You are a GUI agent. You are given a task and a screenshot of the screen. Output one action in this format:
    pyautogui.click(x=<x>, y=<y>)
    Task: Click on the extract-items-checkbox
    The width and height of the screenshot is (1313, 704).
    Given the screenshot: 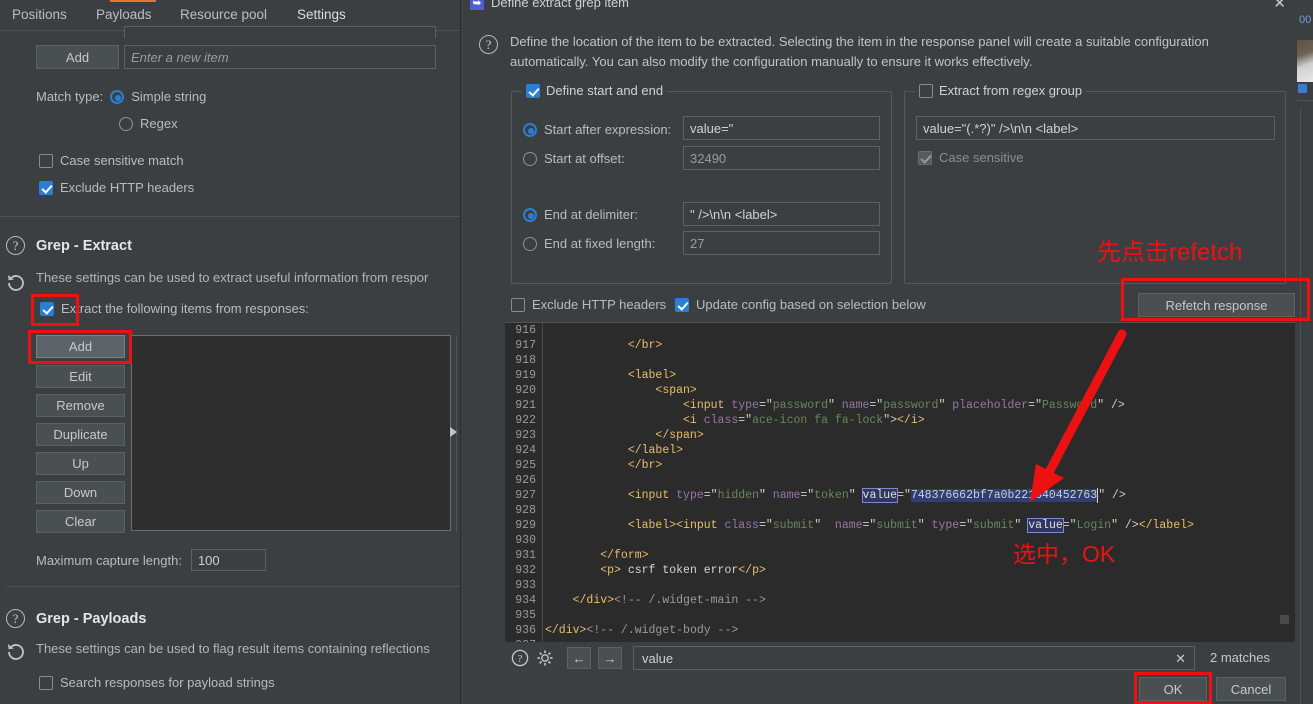 What is the action you would take?
    pyautogui.click(x=47, y=308)
    